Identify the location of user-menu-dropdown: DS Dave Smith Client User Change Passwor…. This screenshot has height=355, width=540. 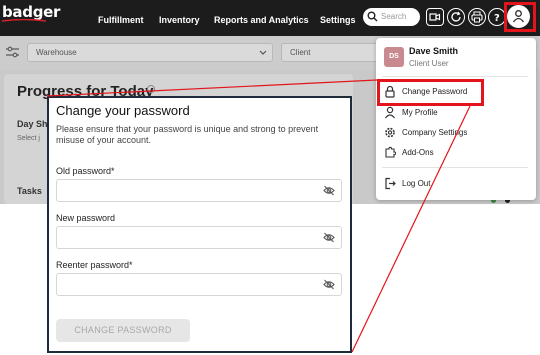
(456, 119).